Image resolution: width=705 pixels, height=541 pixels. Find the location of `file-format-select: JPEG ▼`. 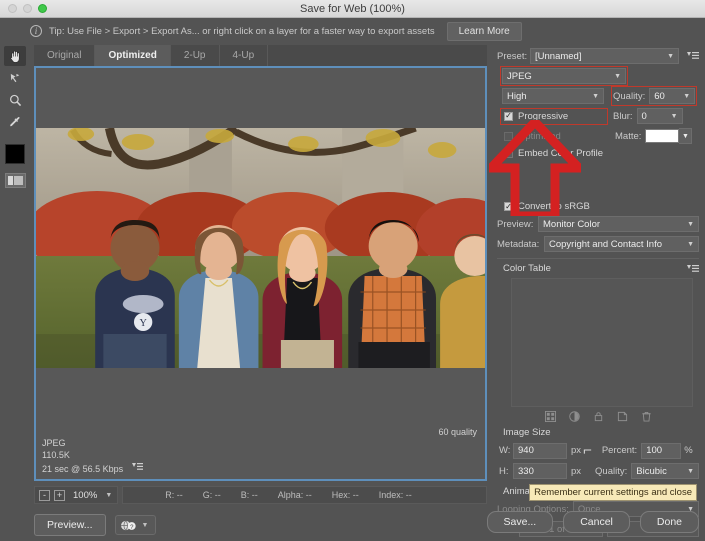

file-format-select: JPEG ▼ is located at coordinates (564, 76).